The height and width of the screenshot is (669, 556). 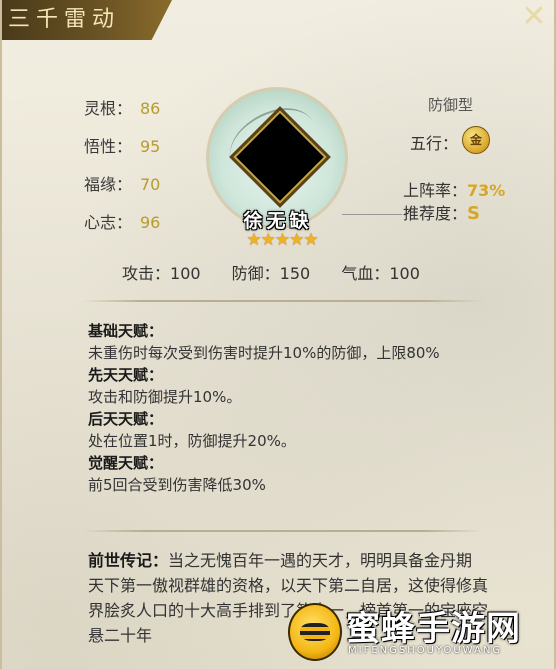 I want to click on decor-line, so click(x=372, y=214).